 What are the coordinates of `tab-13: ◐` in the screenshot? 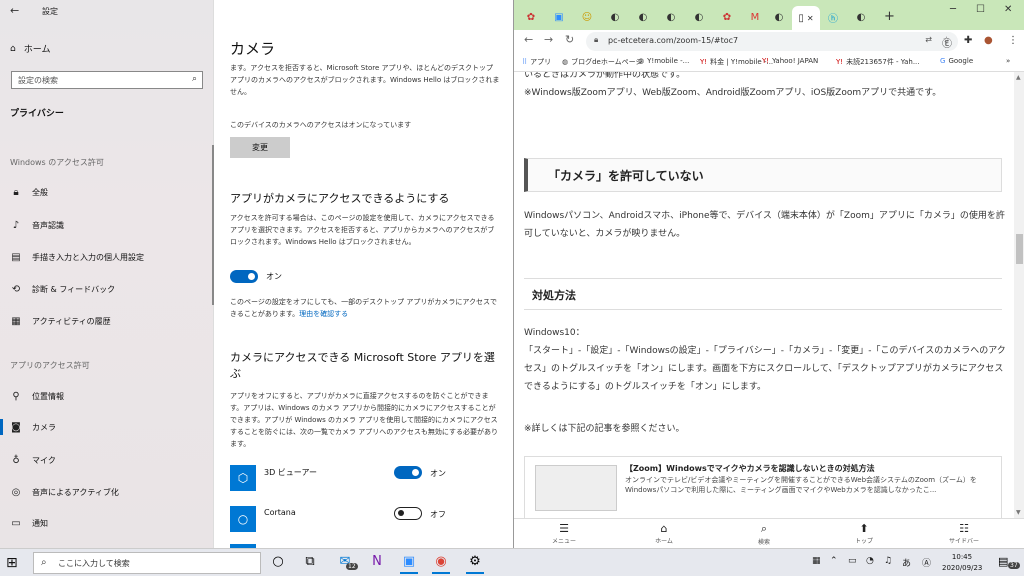 It's located at (861, 17).